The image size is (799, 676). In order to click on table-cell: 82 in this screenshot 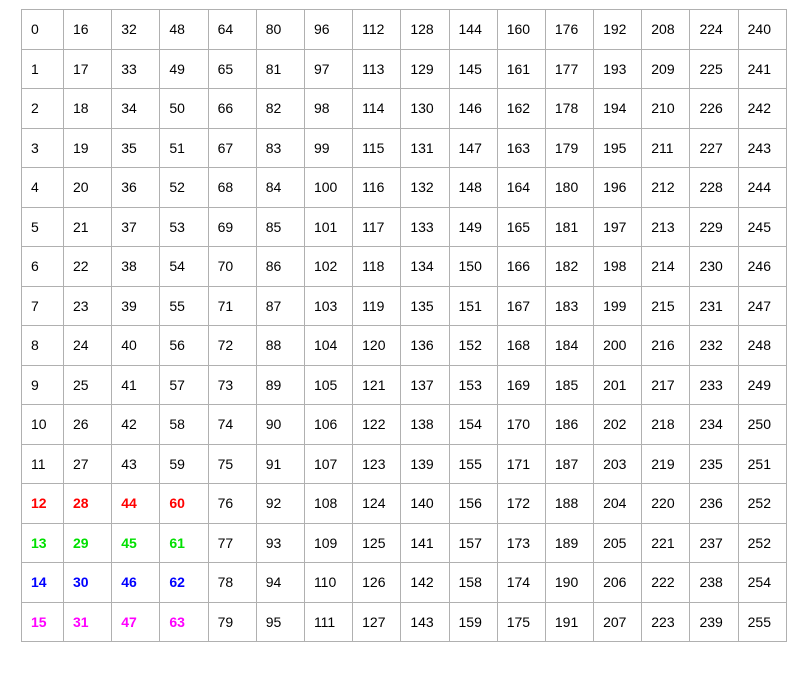, I will do `click(280, 108)`.